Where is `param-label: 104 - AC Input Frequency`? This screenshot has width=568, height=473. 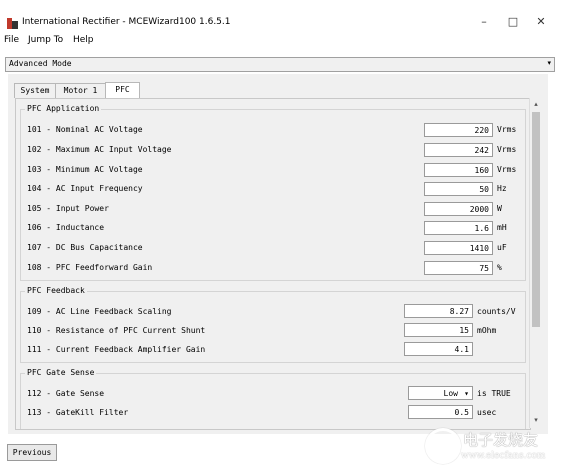 param-label: 104 - AC Input Frequency is located at coordinates (85, 188).